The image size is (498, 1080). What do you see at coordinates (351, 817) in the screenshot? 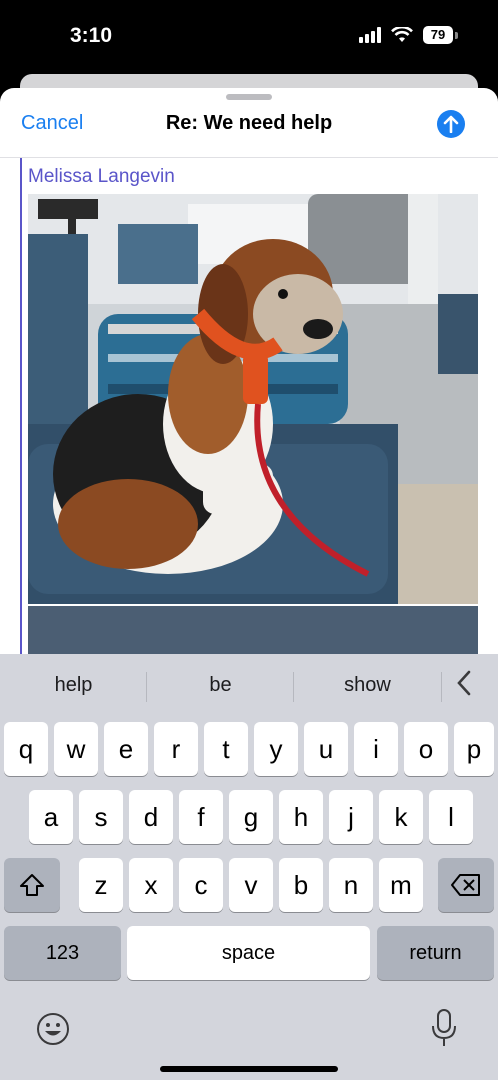
I see `key-j: j` at bounding box center [351, 817].